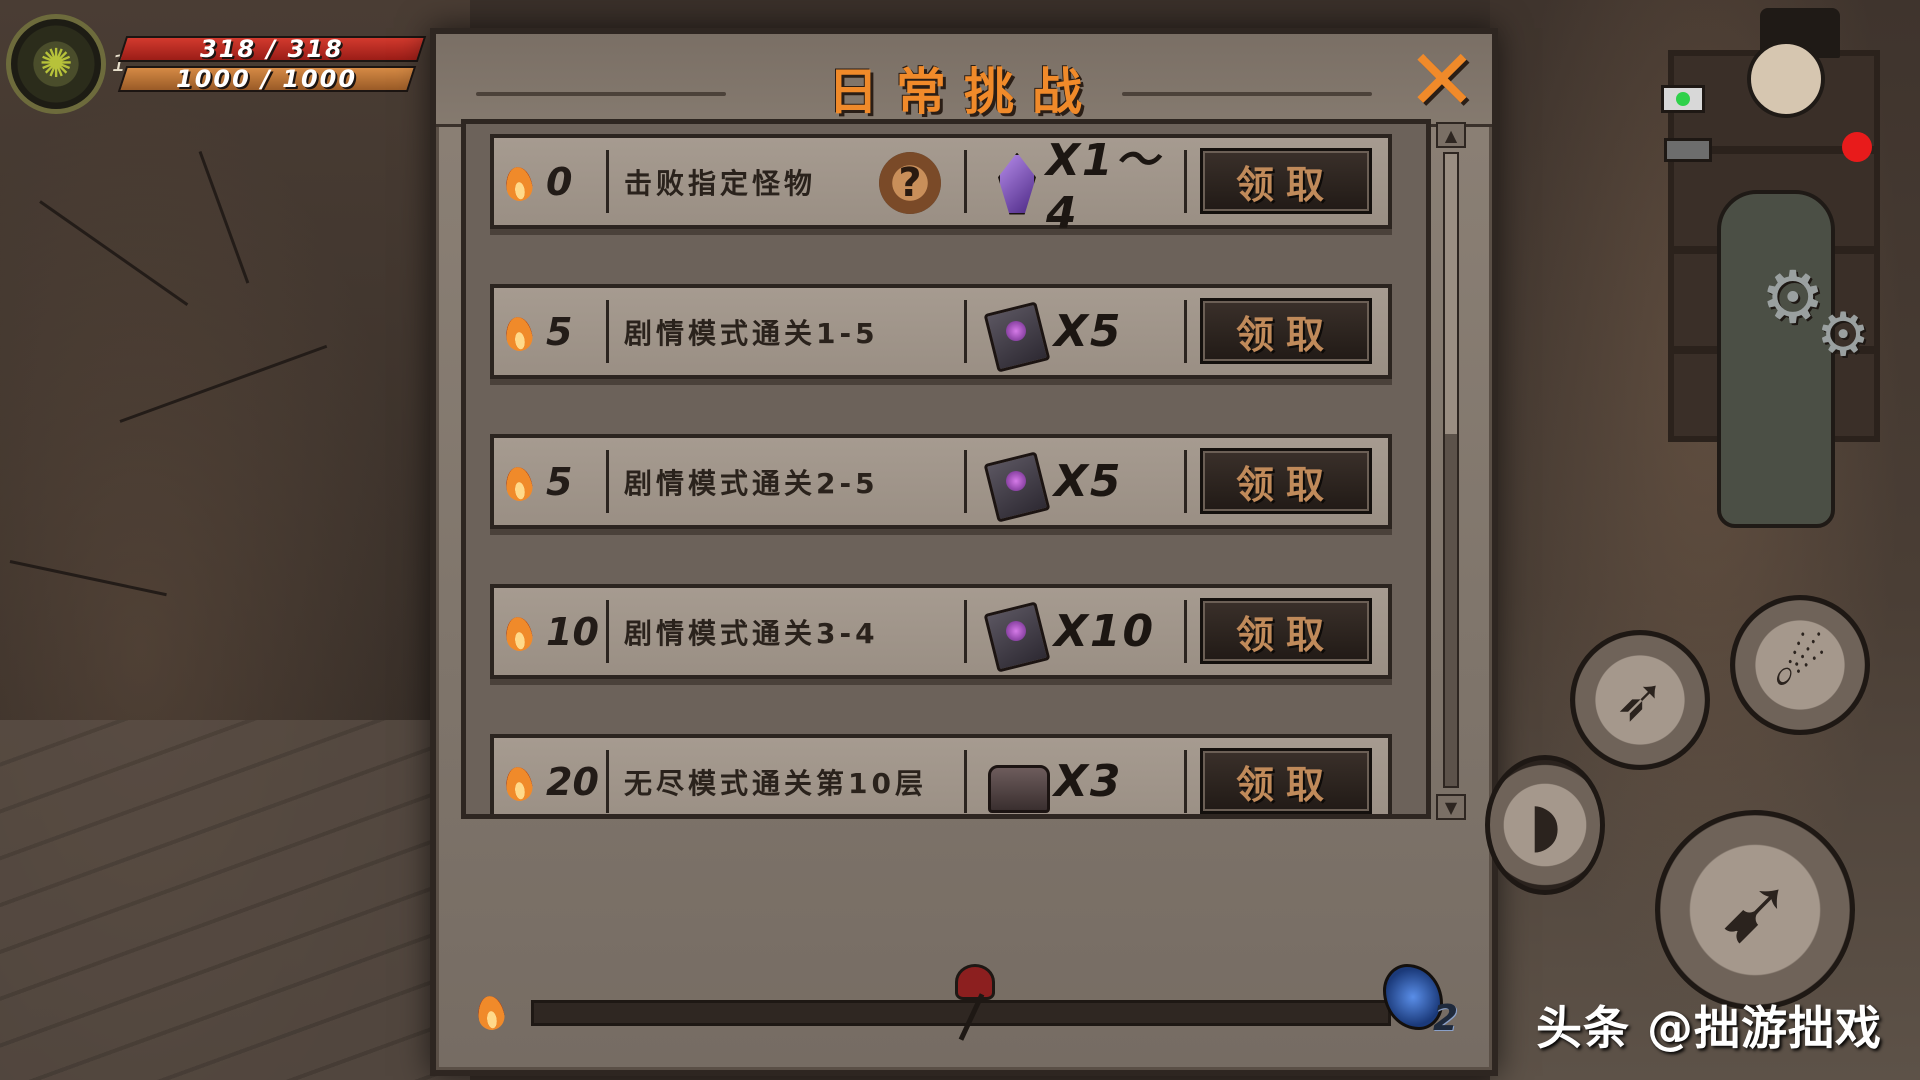  What do you see at coordinates (572, 781) in the screenshot?
I see `task-cost-value: 20` at bounding box center [572, 781].